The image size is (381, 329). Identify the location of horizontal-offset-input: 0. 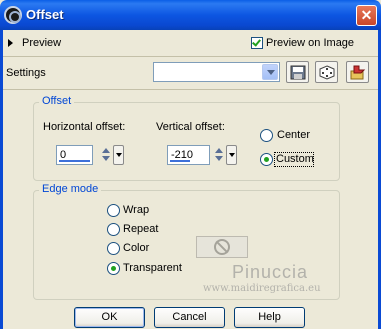
(74, 155).